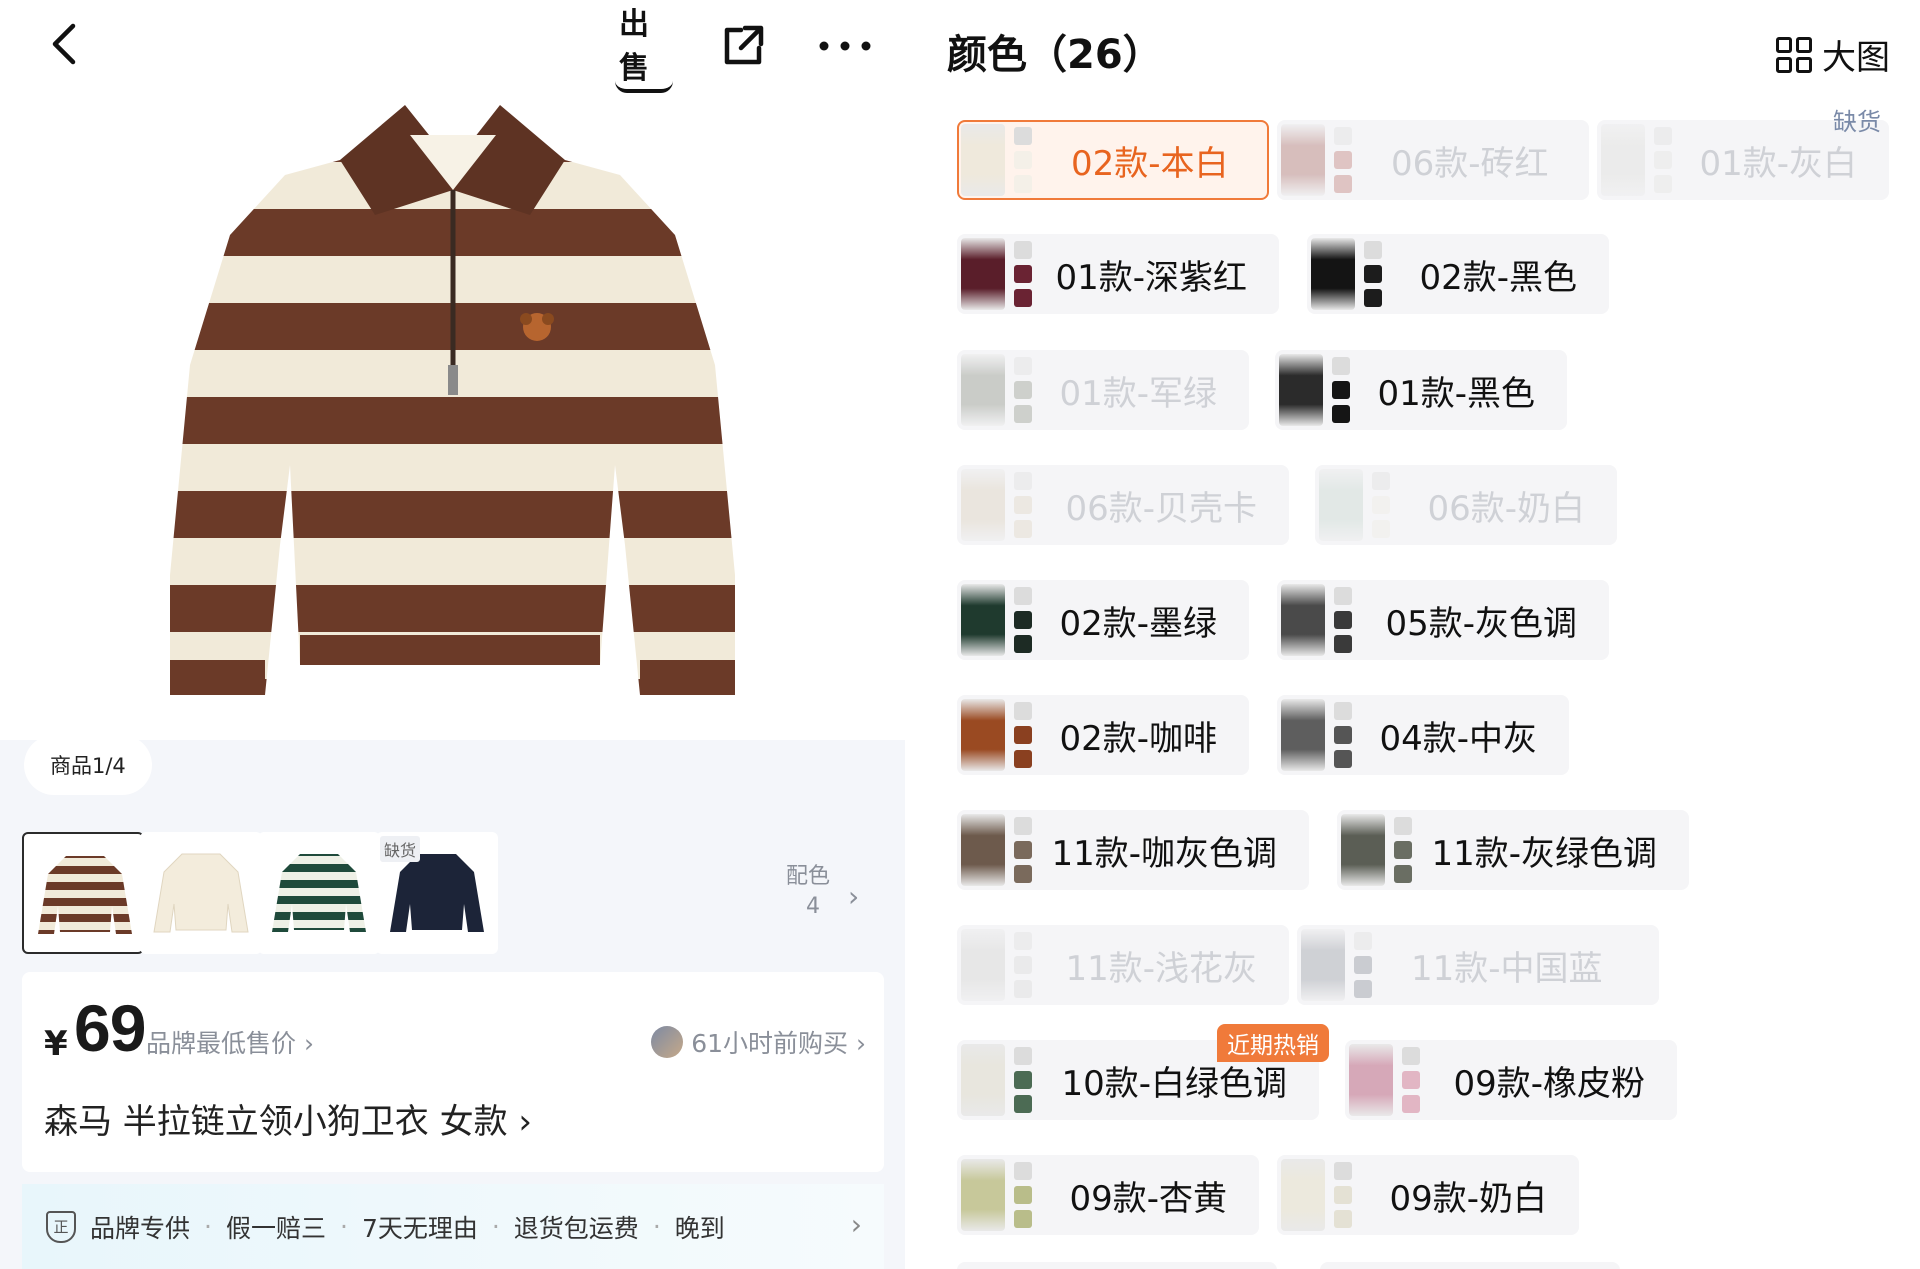 Image resolution: width=1920 pixels, height=1269 pixels. What do you see at coordinates (1055, 55) in the screenshot?
I see `color-section-title: 颜色（26）` at bounding box center [1055, 55].